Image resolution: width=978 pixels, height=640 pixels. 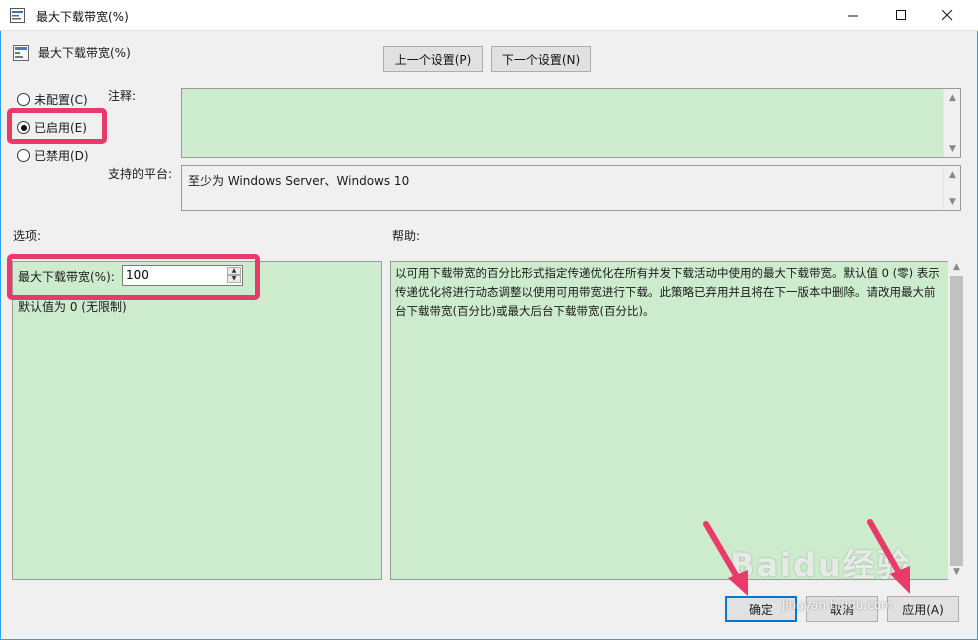 What do you see at coordinates (140, 174) in the screenshot?
I see `supported-platform-label: 支持的平台:` at bounding box center [140, 174].